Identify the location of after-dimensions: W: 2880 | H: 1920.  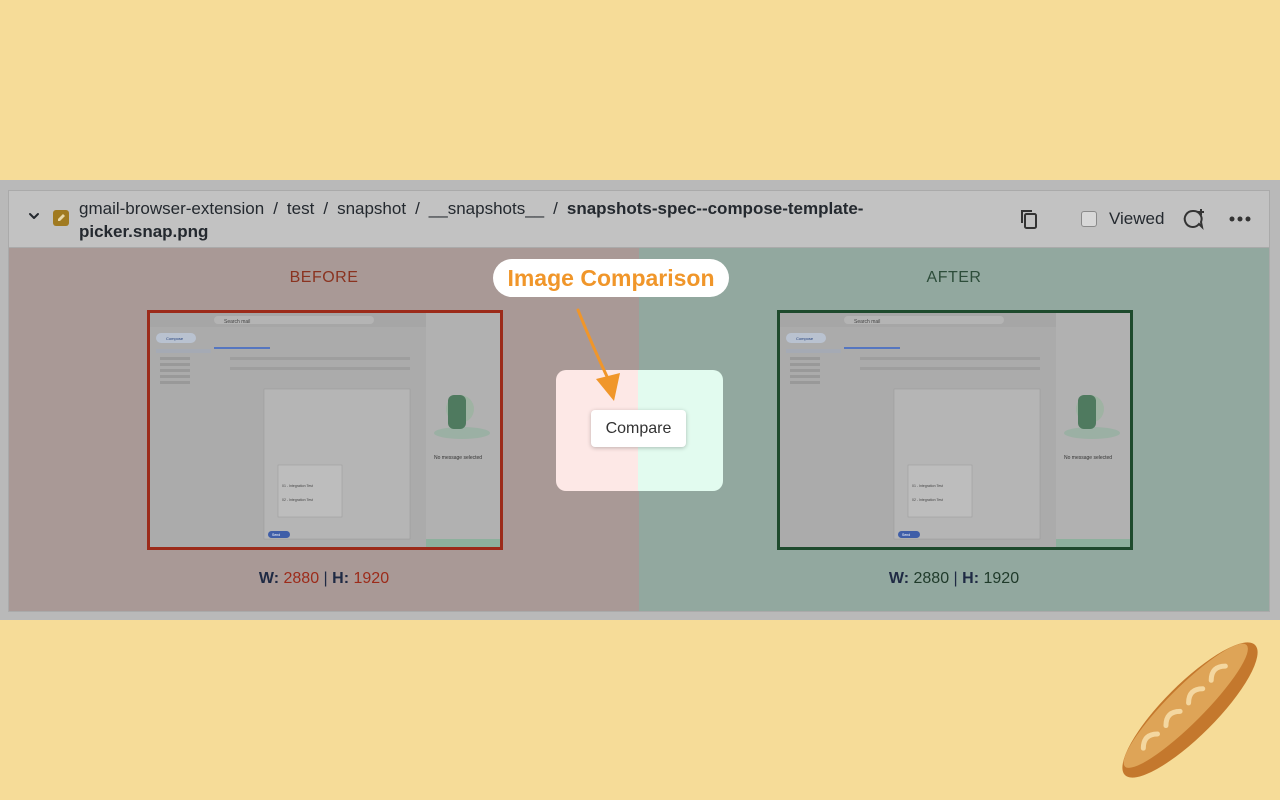
(954, 578).